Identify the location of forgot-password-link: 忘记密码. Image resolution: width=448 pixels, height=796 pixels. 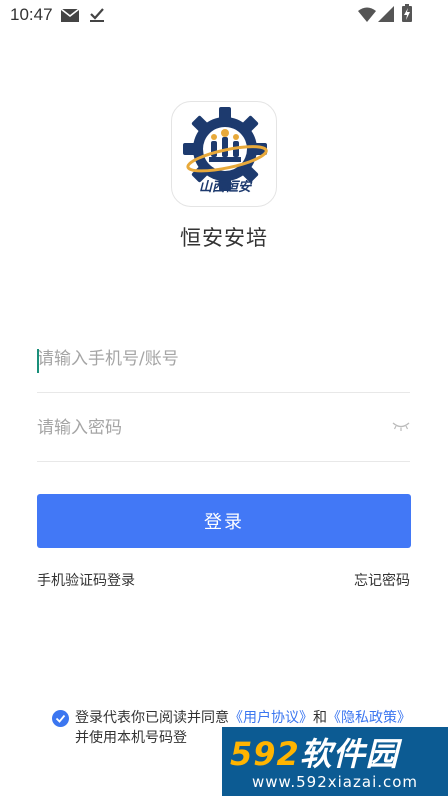
(382, 580).